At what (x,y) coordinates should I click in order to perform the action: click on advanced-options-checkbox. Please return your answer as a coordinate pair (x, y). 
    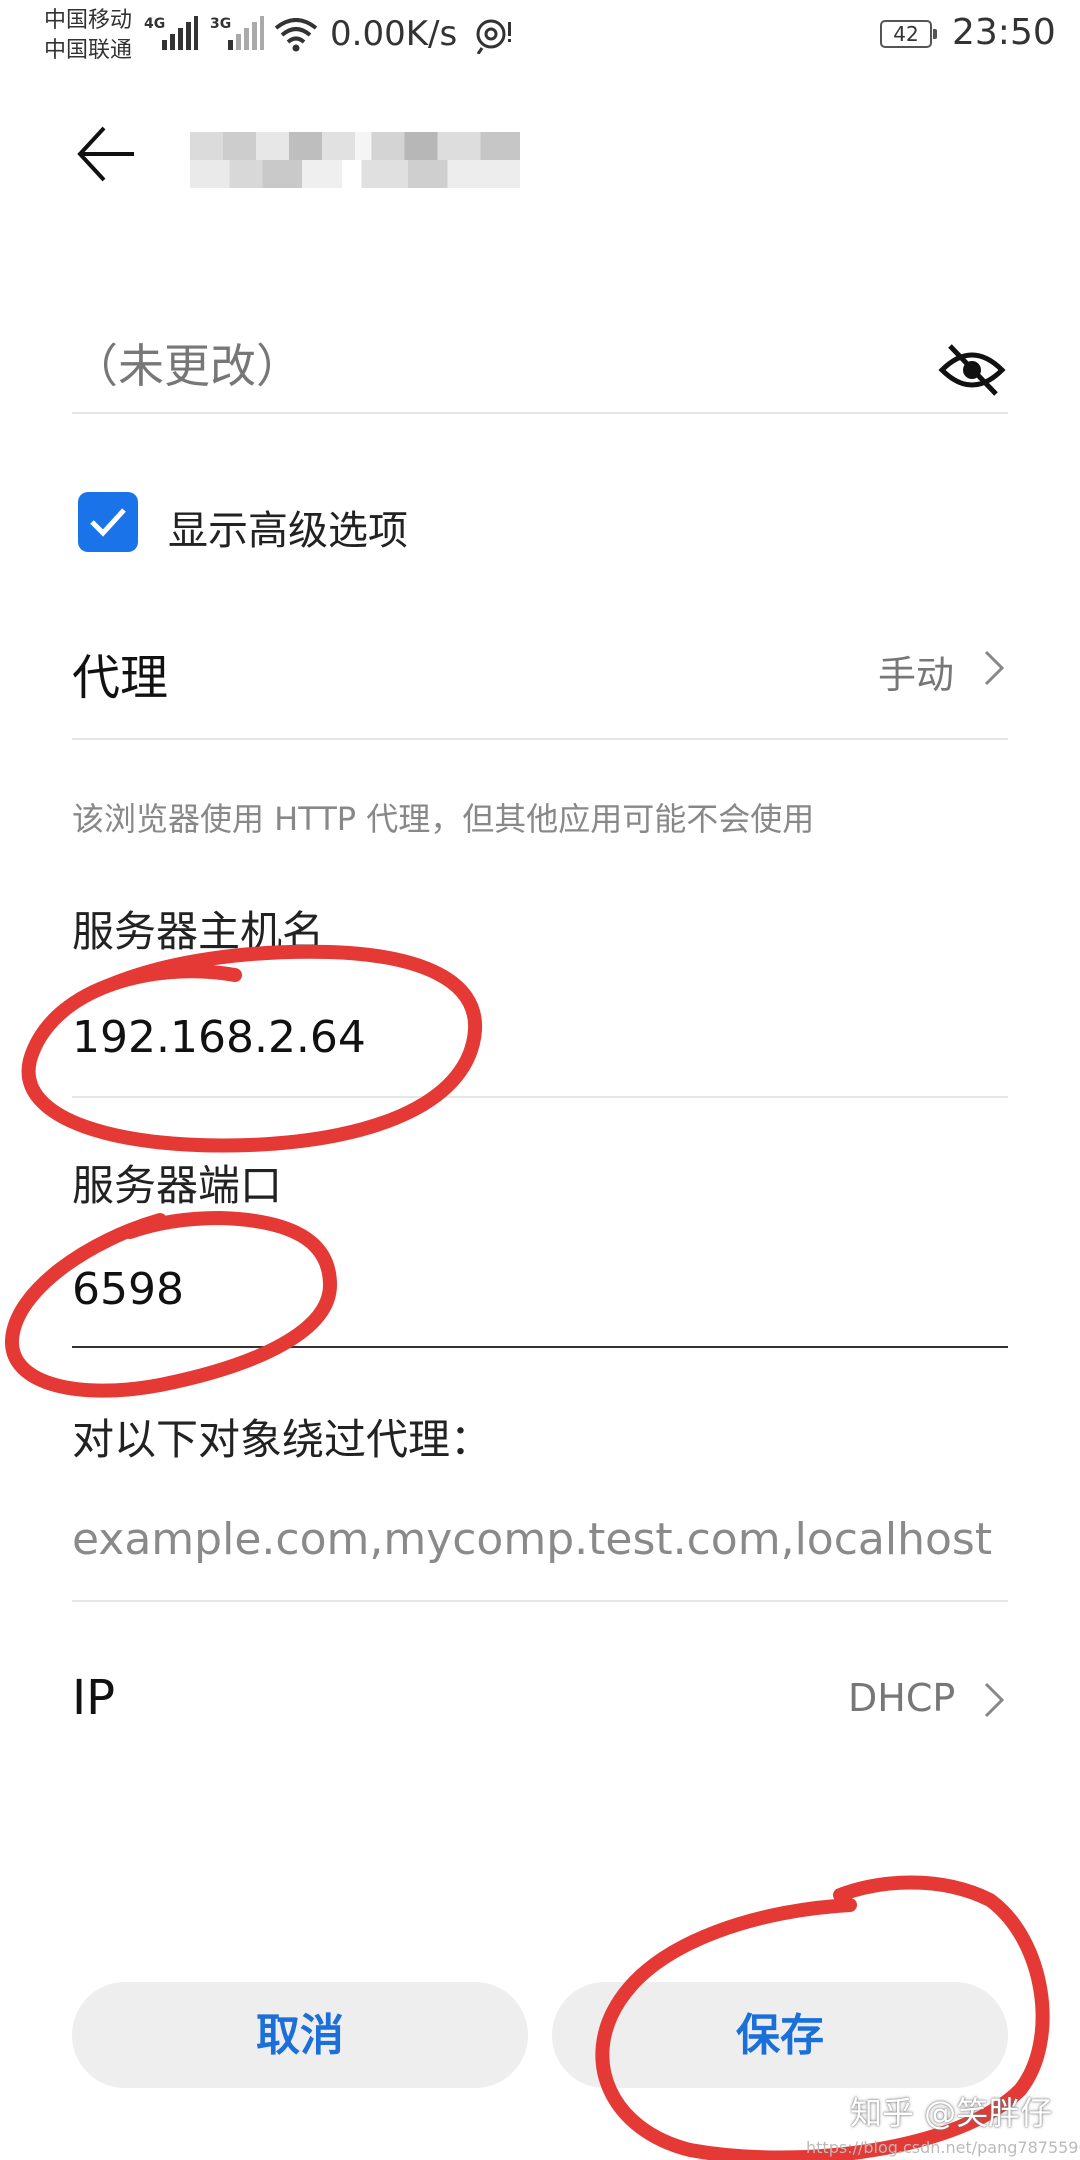
    Looking at the image, I should click on (108, 522).